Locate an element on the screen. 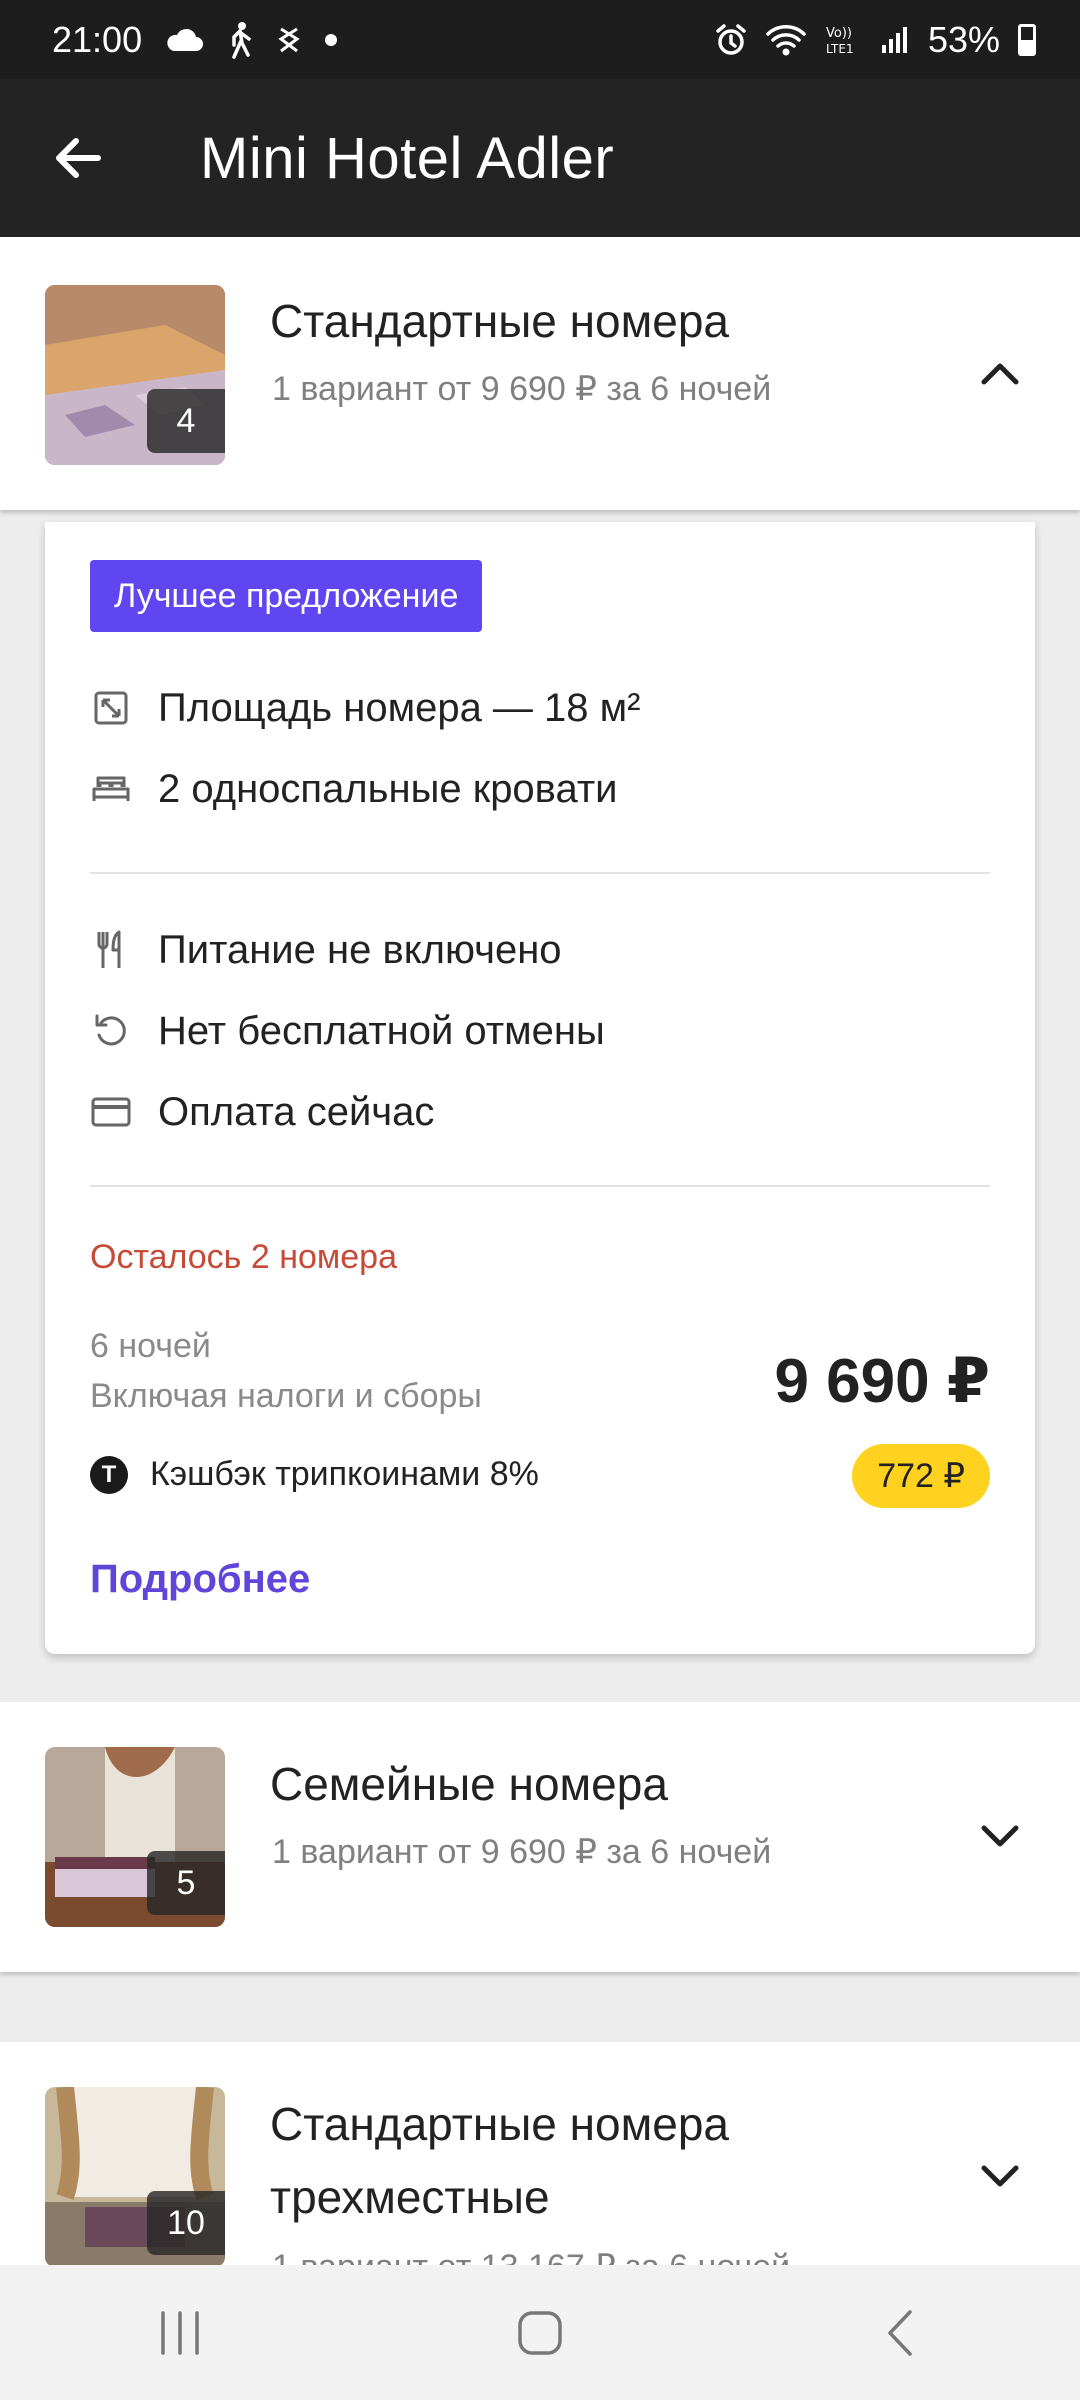 The image size is (1080, 2400). best-offer-badge: Лучшее предложение is located at coordinates (286, 596).